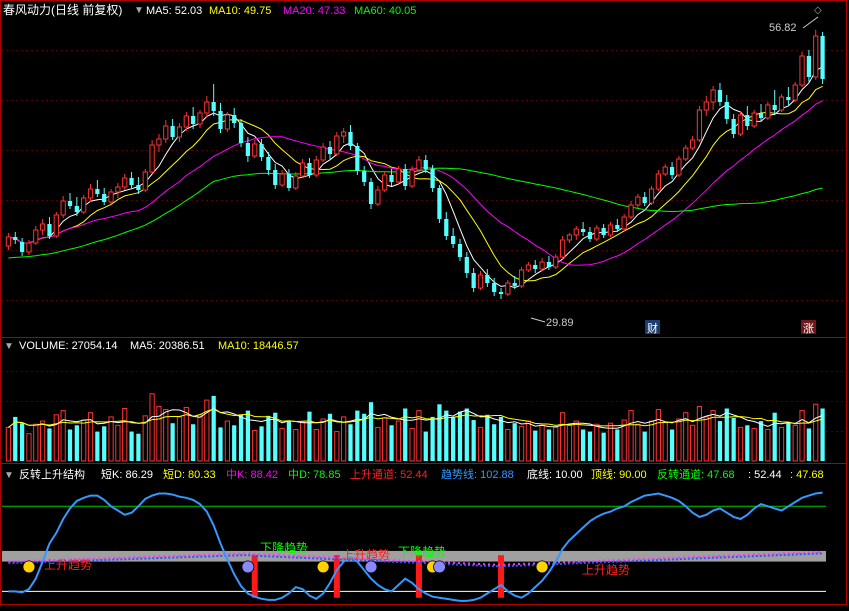 The width and height of the screenshot is (849, 611). I want to click on stock-title: 春风动力(日线 前复权), so click(62, 9).